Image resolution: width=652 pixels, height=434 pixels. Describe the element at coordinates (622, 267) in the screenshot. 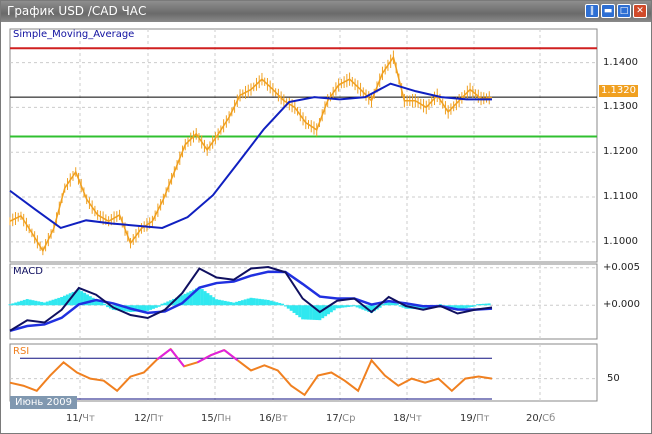

I see `macd-axis-label: +0.005` at that location.